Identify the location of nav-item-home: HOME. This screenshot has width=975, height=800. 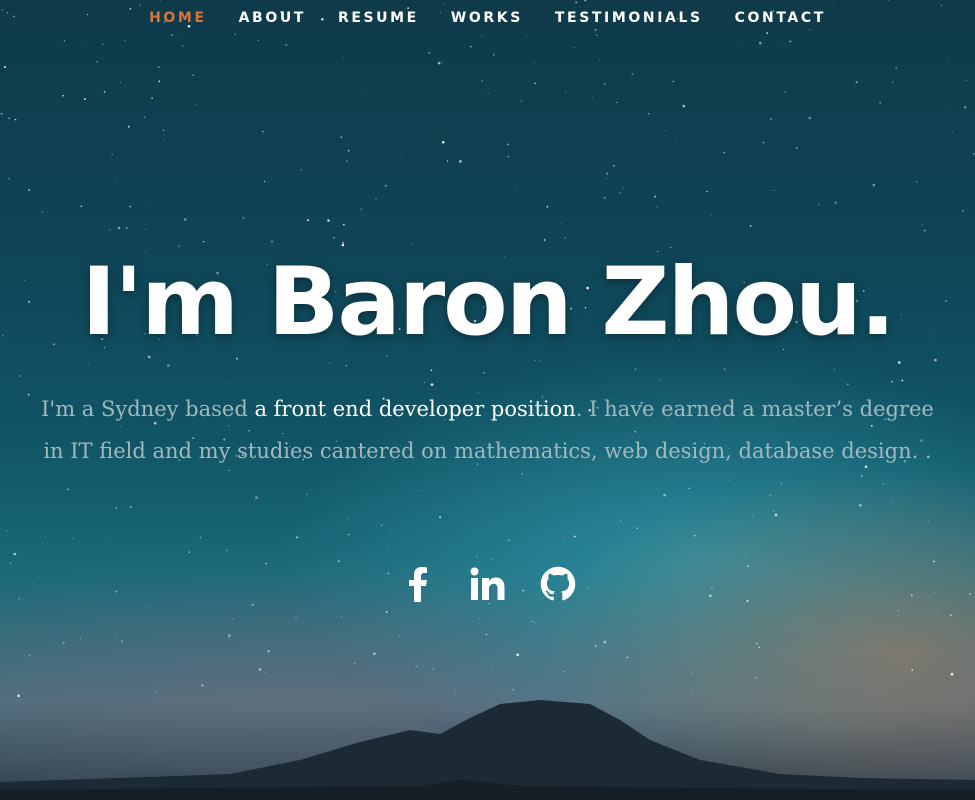
(178, 18).